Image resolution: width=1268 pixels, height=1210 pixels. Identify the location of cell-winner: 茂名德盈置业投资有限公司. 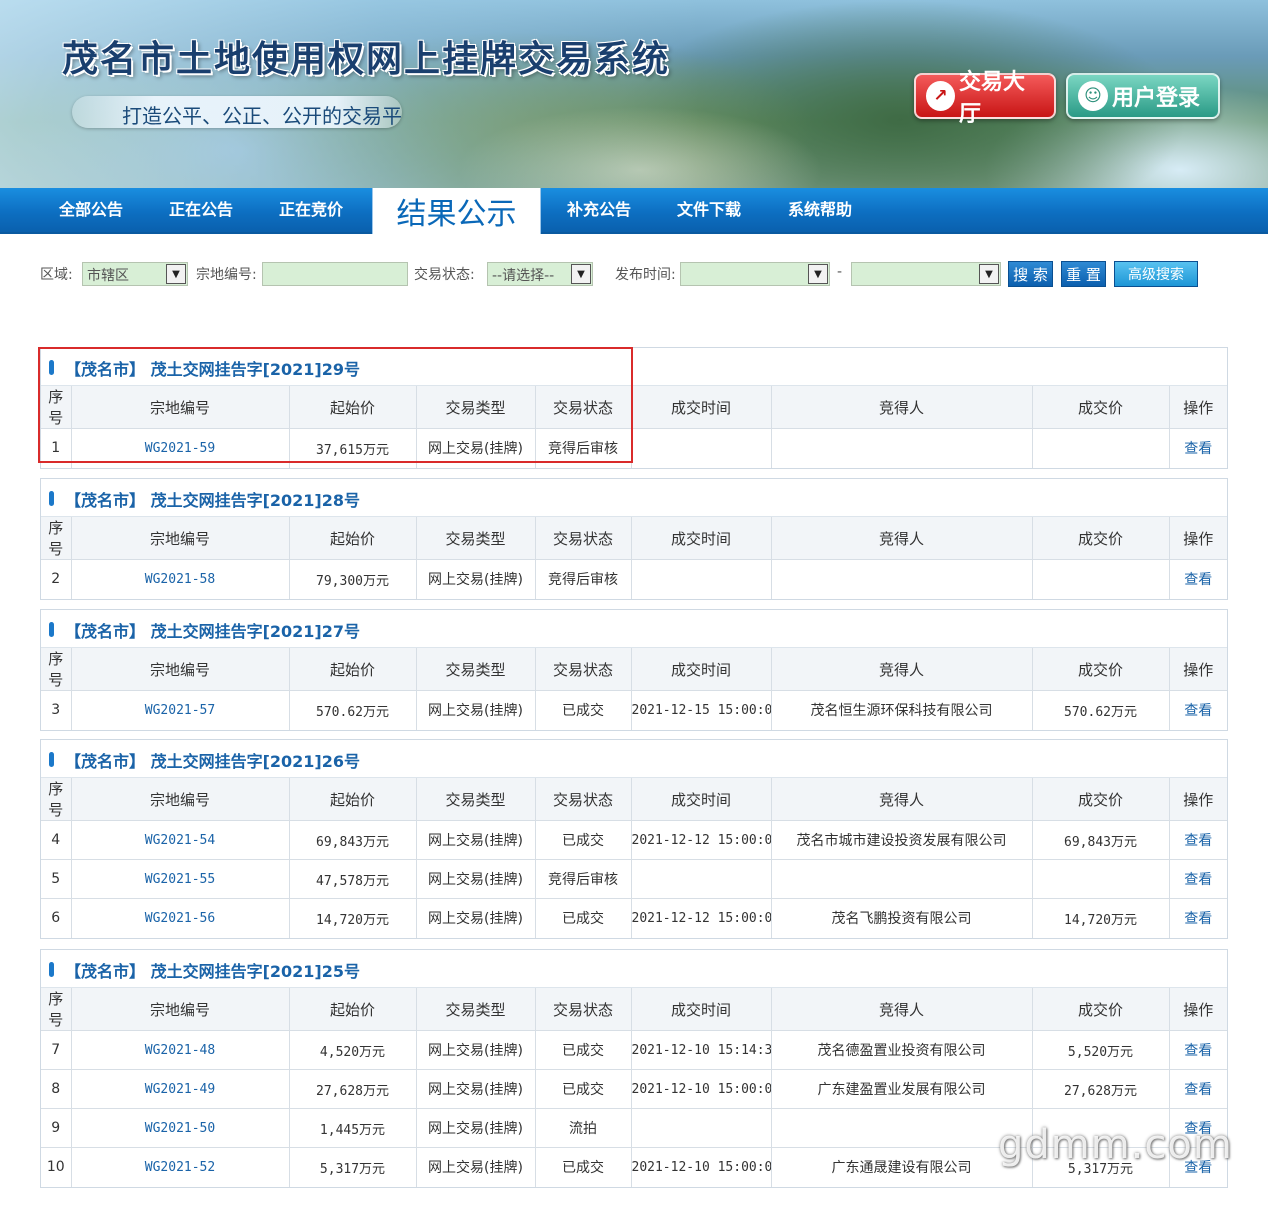
(902, 1050).